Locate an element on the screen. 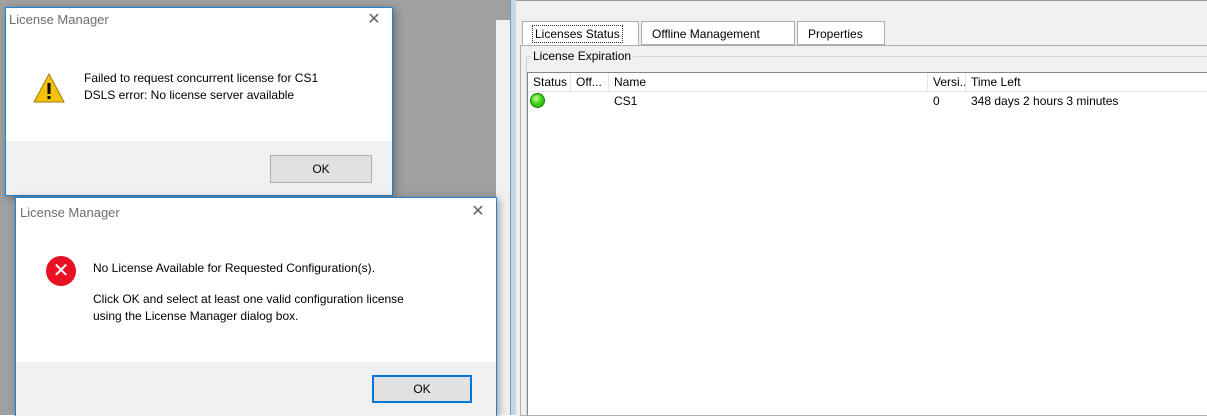 Image resolution: width=1207 pixels, height=416 pixels. version-cell: 0 is located at coordinates (936, 101).